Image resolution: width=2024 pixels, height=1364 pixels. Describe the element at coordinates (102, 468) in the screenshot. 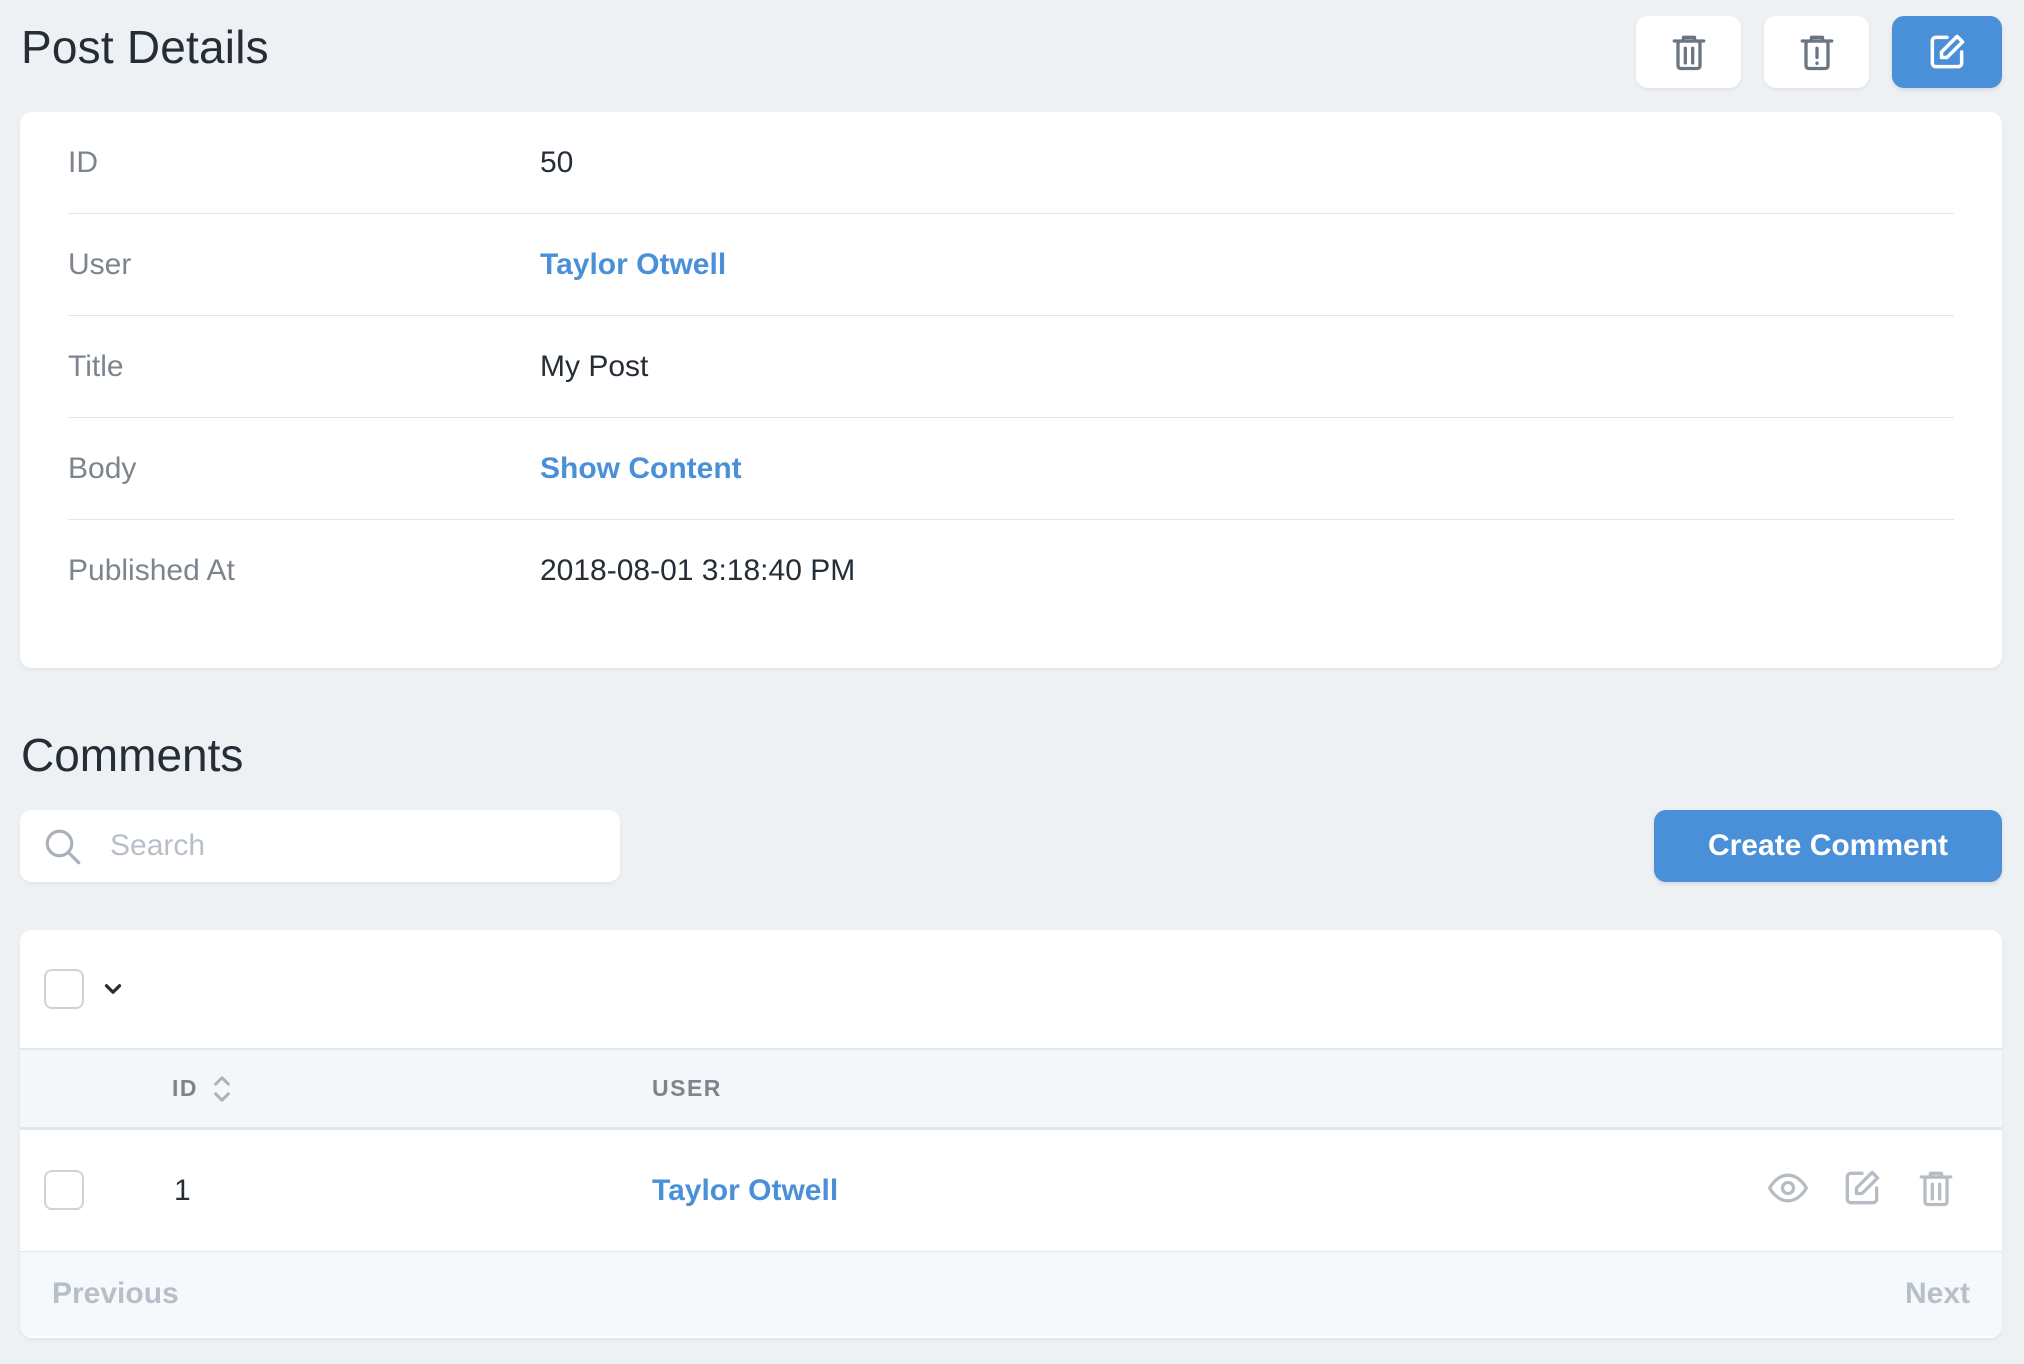

I see `detail-label: Body` at that location.